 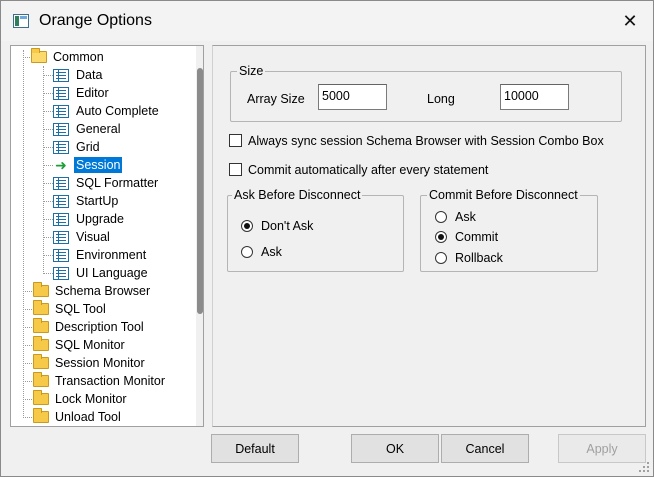 I want to click on ask-before-disconnect-title: Ask Before Disconnect, so click(x=297, y=195).